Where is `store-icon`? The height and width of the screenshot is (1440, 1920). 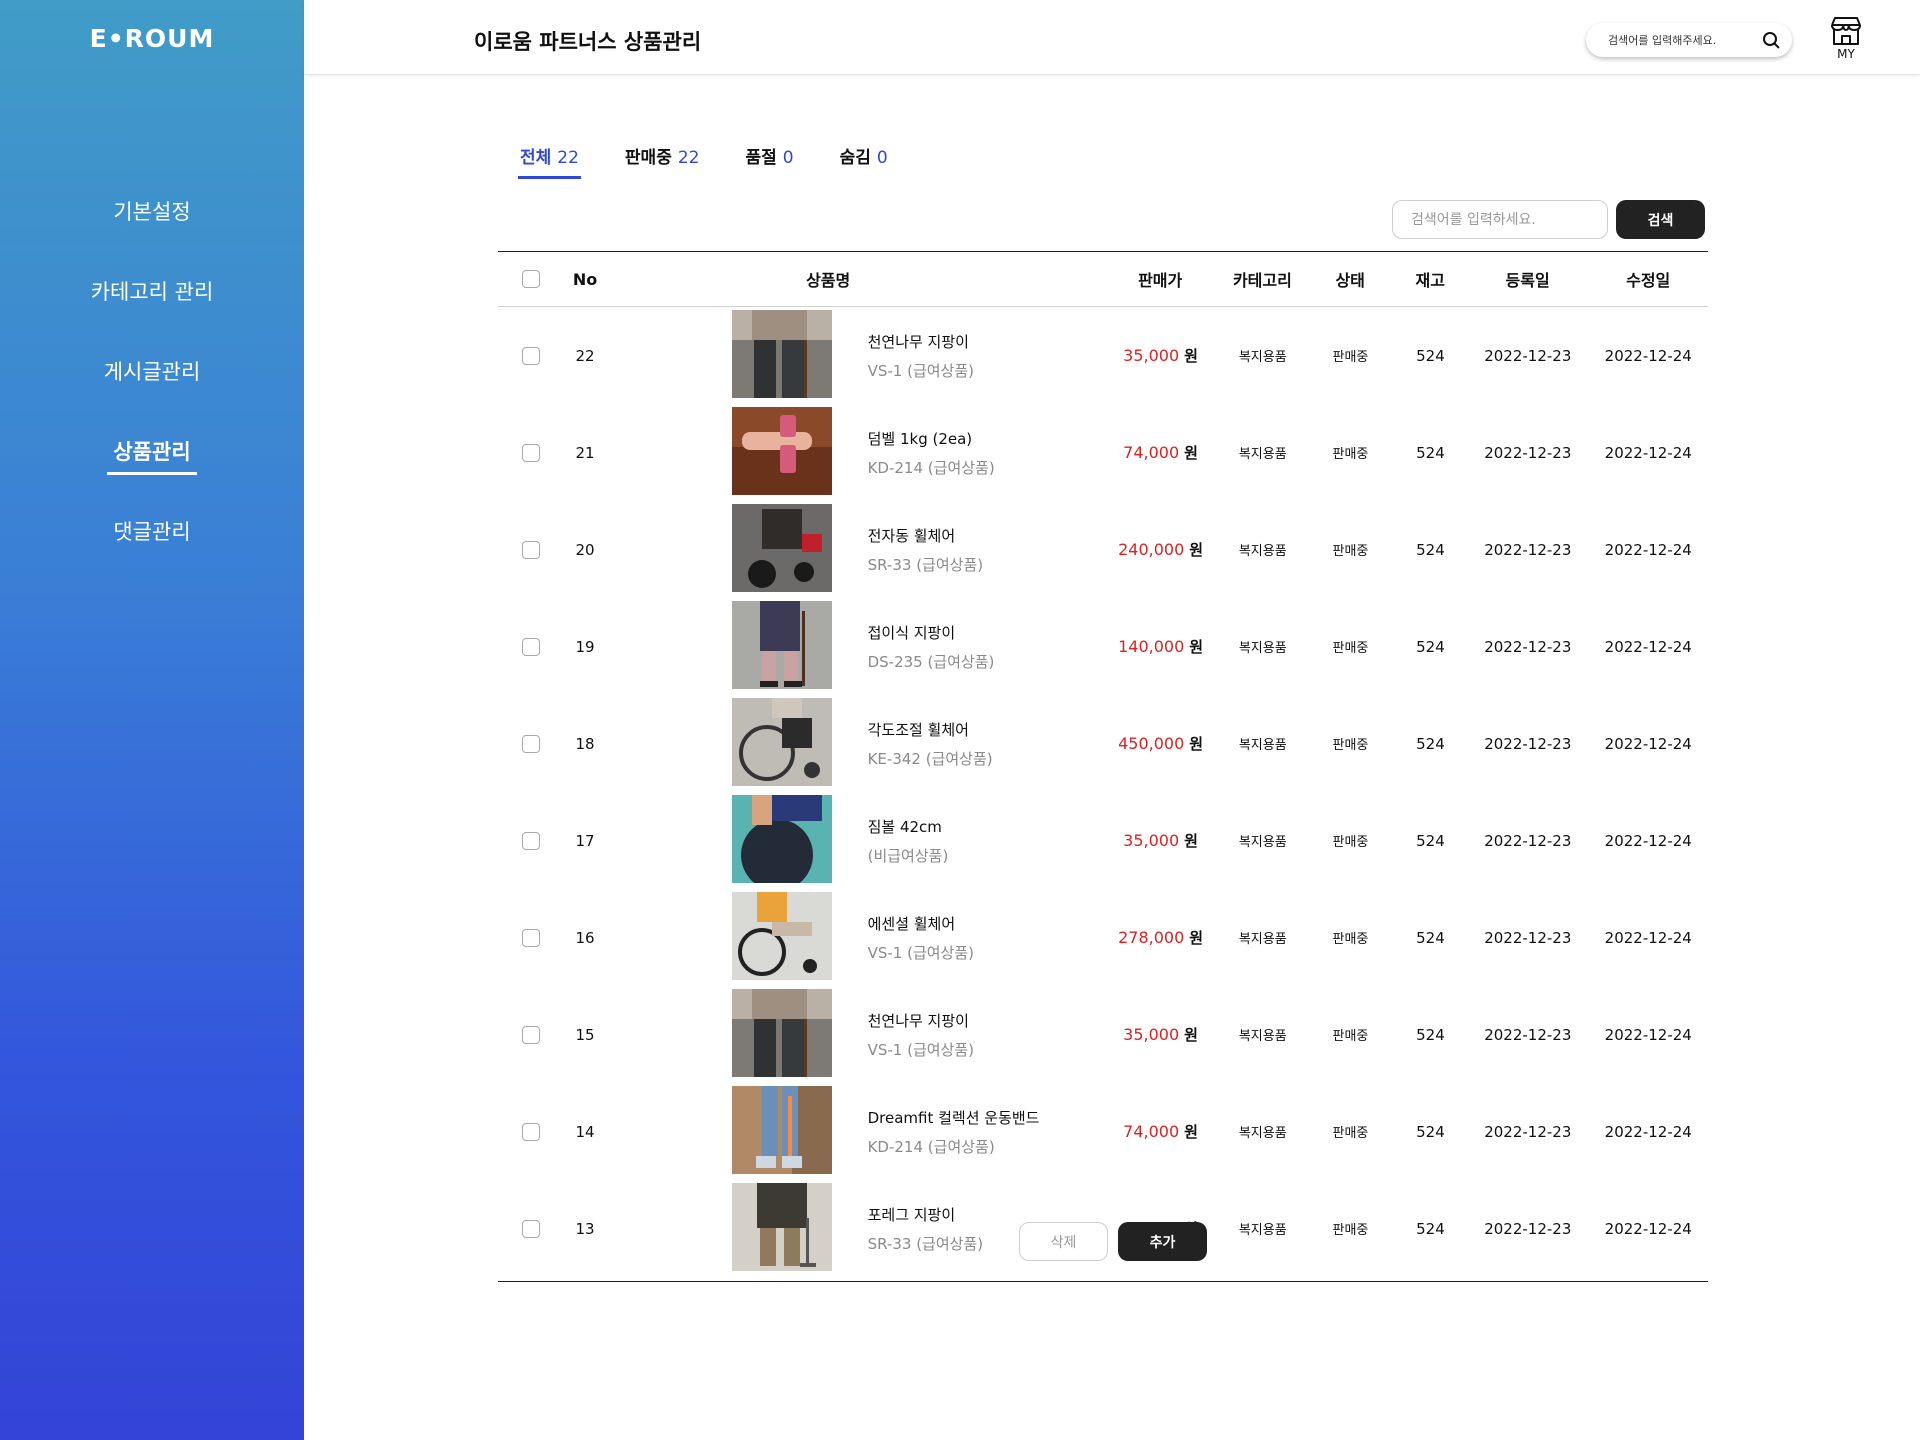 store-icon is located at coordinates (1846, 31).